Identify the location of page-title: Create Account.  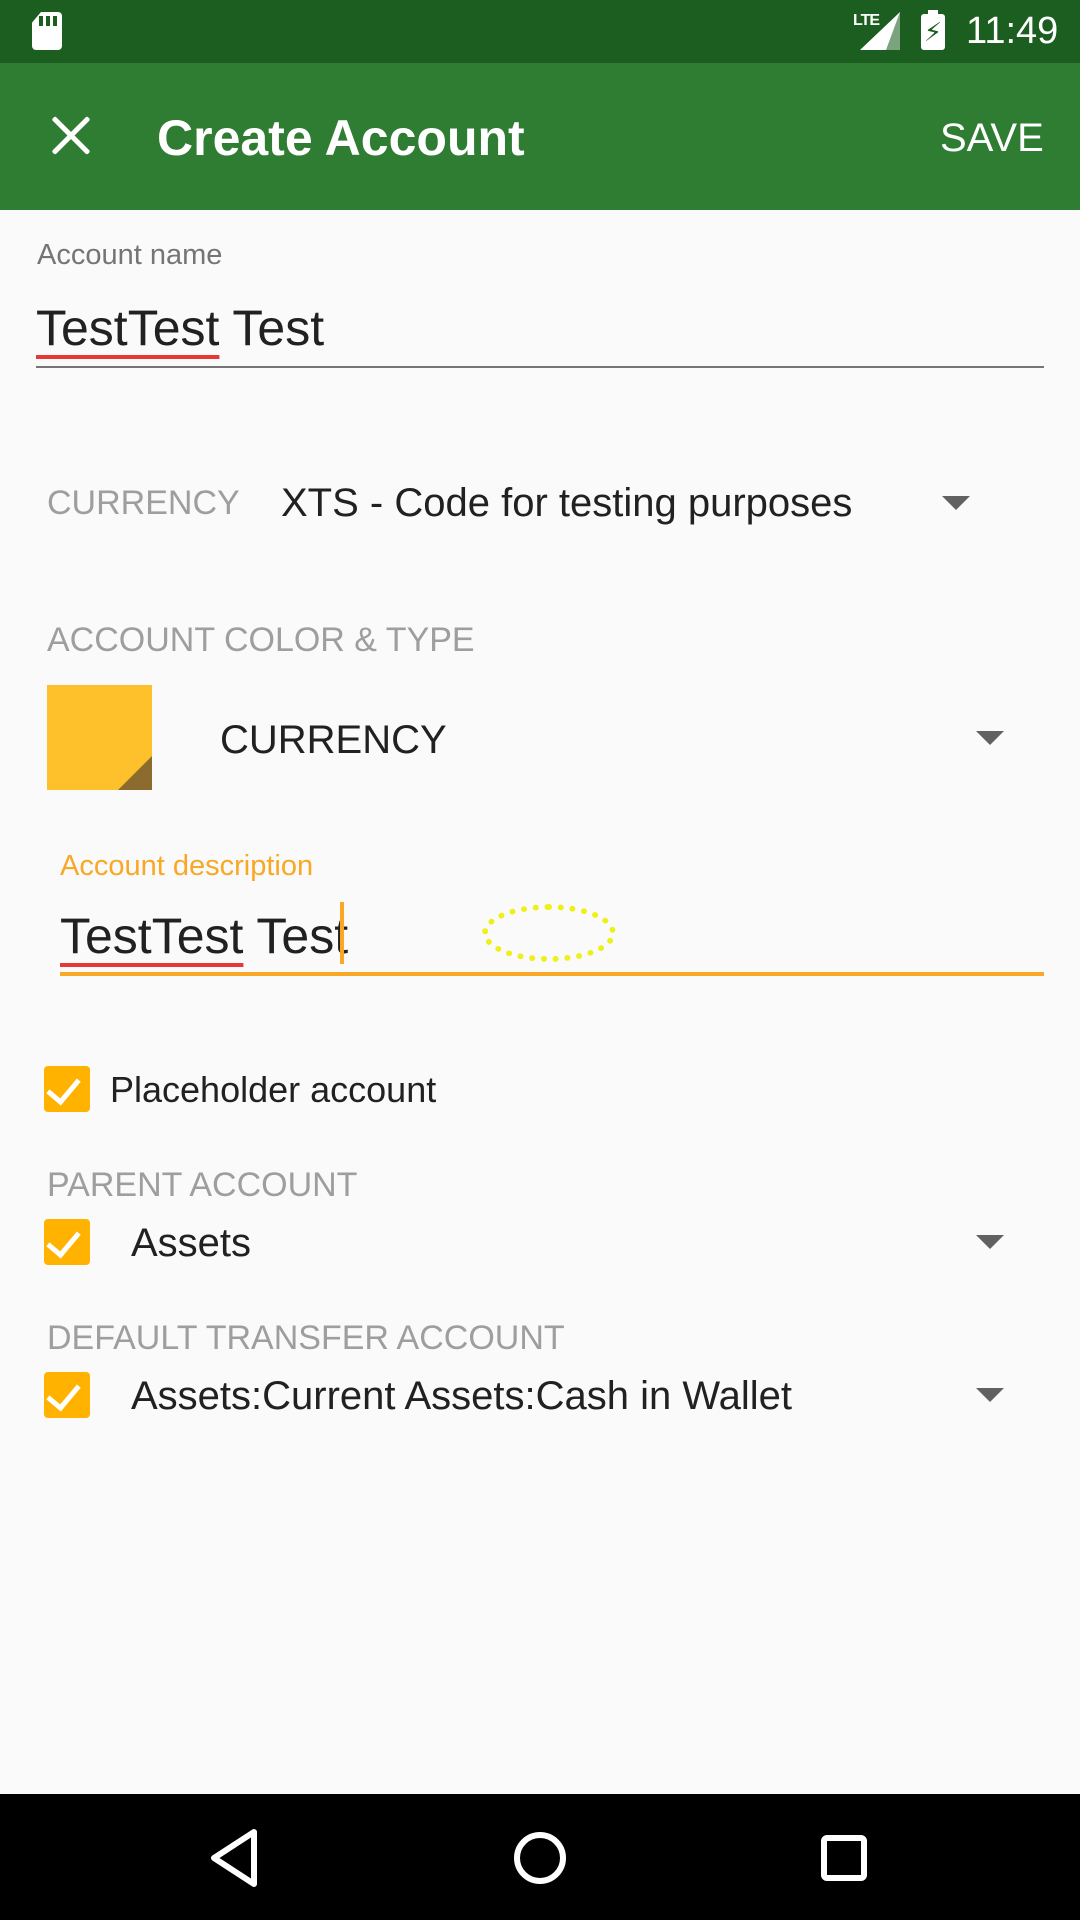
(341, 138).